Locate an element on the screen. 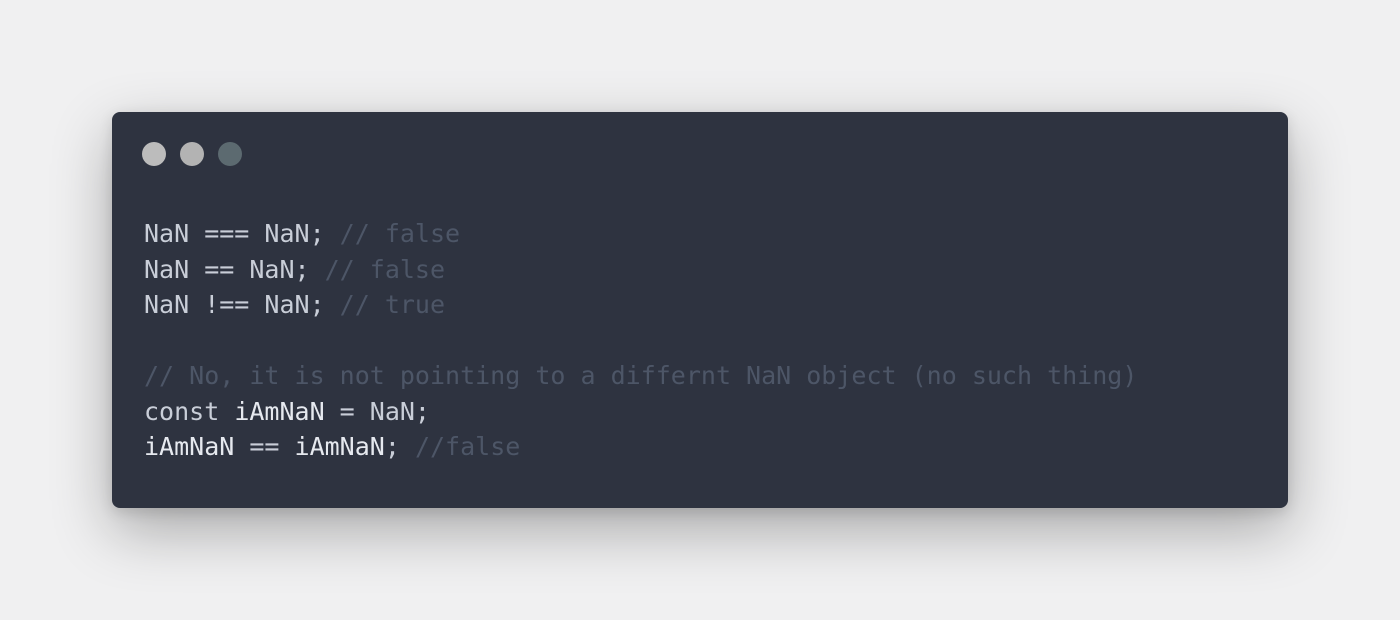 The width and height of the screenshot is (1400, 620). code-token-comment: //false is located at coordinates (467, 446).